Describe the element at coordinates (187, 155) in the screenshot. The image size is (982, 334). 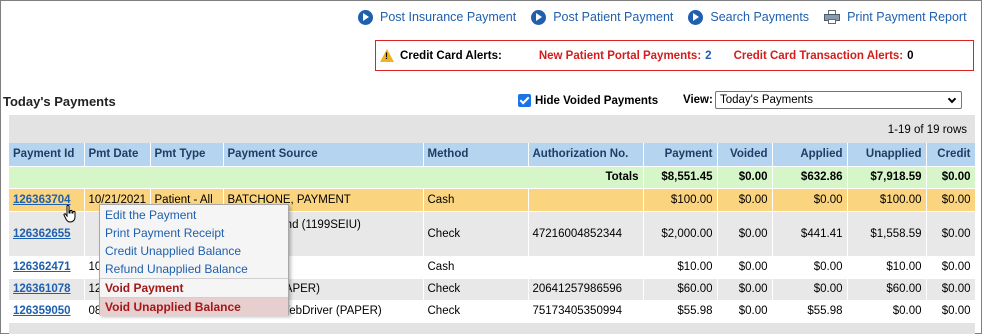
I see `col-header-pmt-type: Pmt Type` at that location.